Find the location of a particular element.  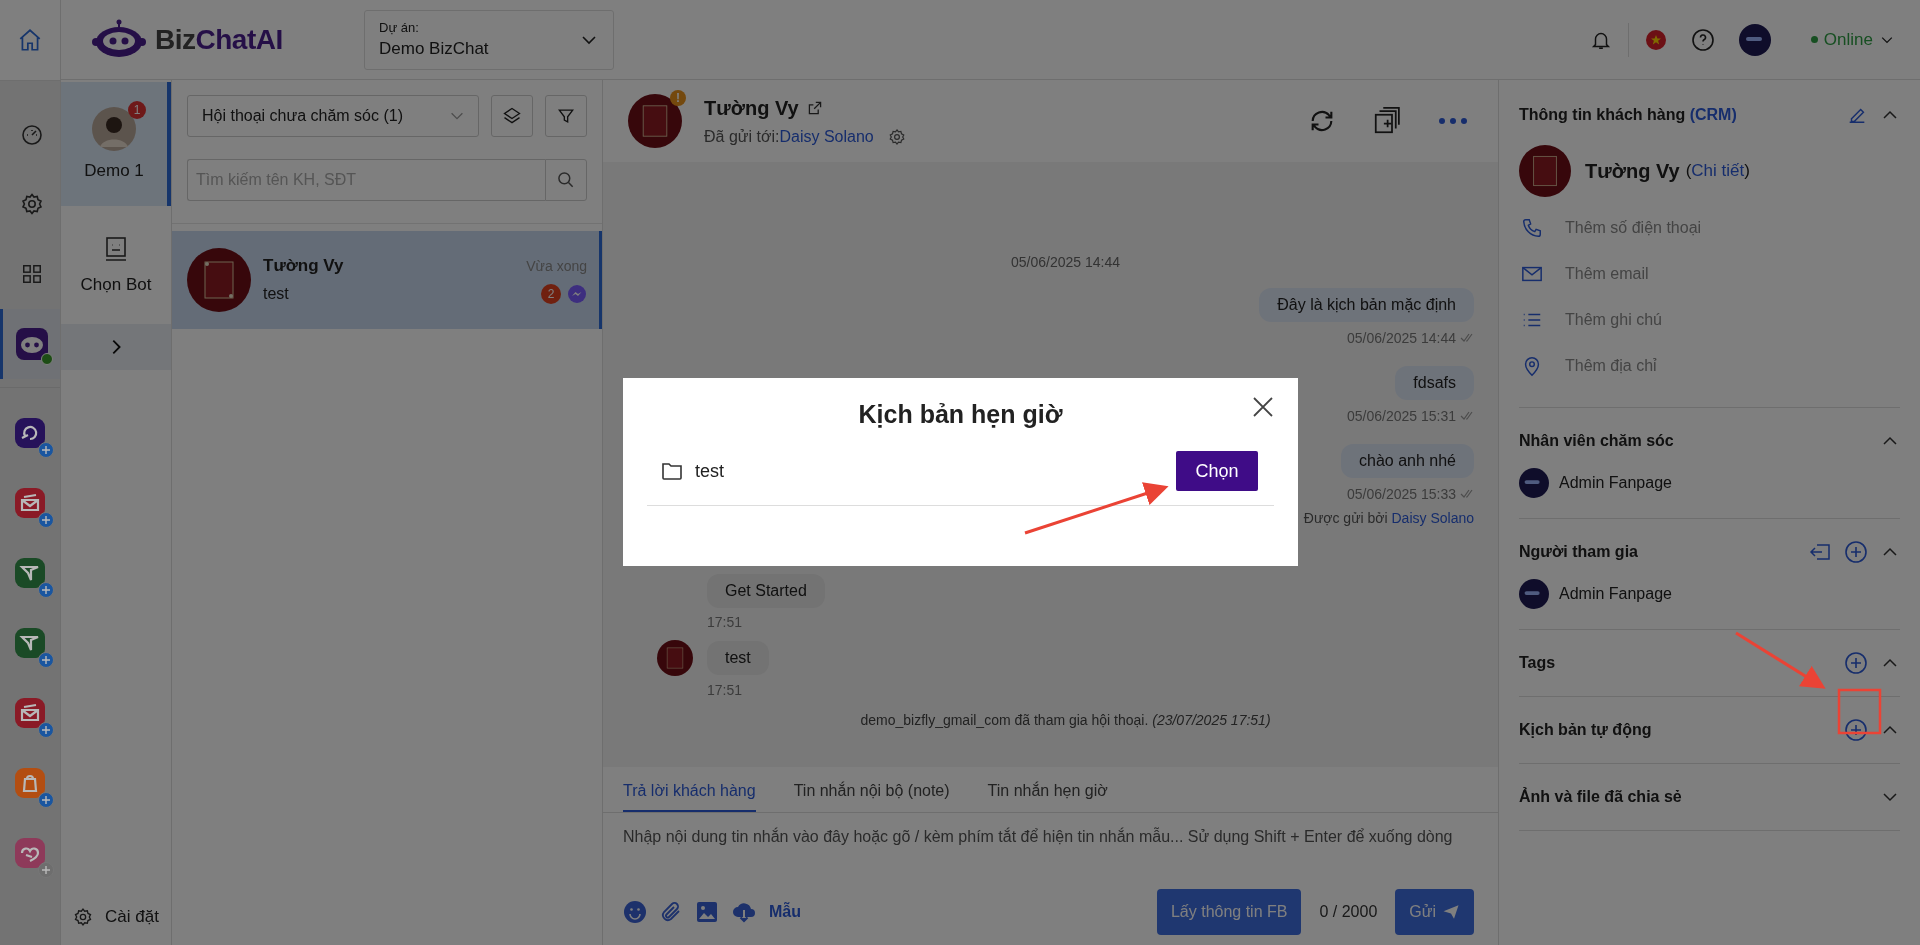

composer-tab: Tin nhắn nội bộ (note) is located at coordinates (871, 797).